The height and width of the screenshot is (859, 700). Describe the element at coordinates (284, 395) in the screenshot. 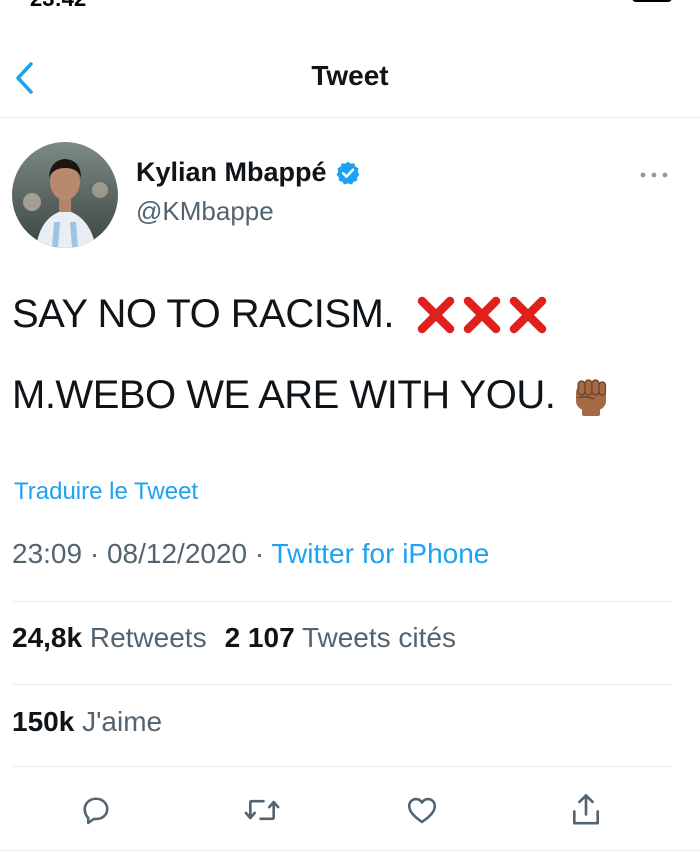

I see `tweet-text: M.WEBO WE ARE WITH YOU.` at that location.